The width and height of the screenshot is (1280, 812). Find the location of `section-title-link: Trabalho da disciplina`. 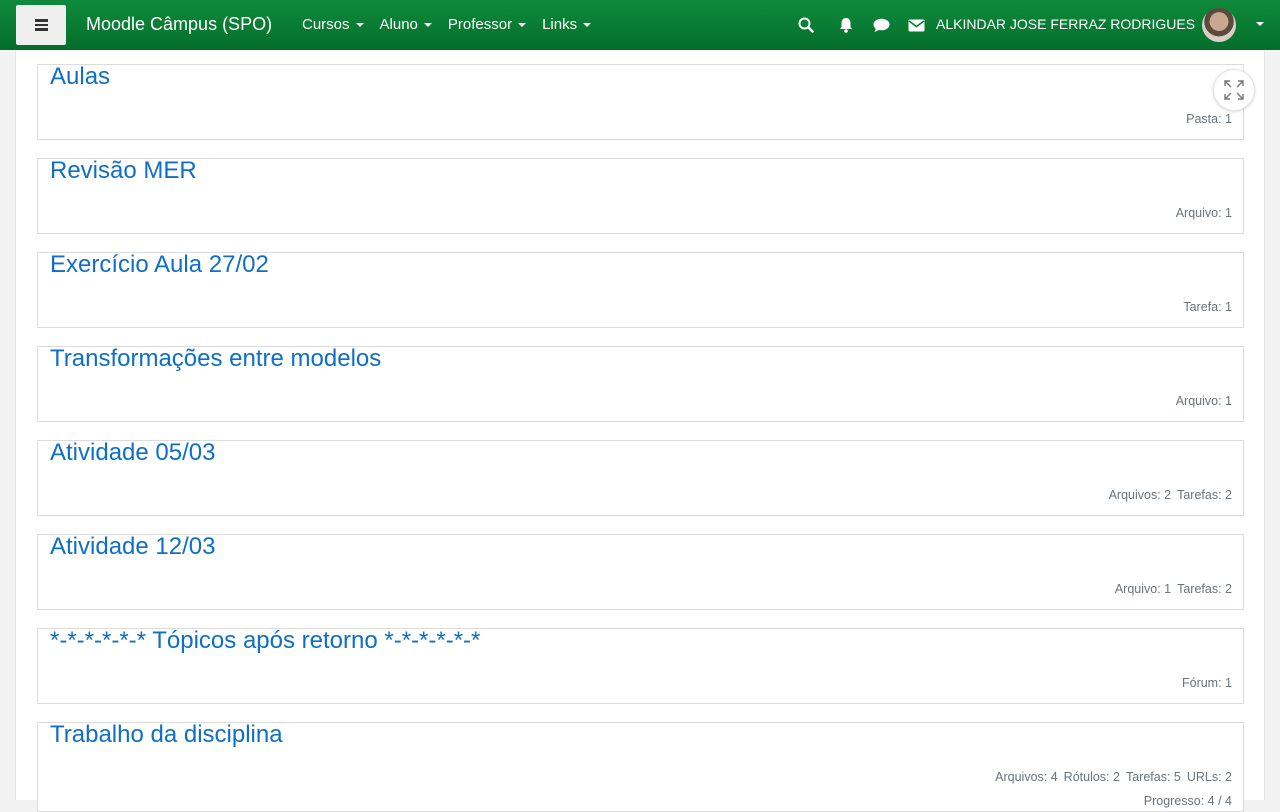

section-title-link: Trabalho da disciplina is located at coordinates (166, 735).